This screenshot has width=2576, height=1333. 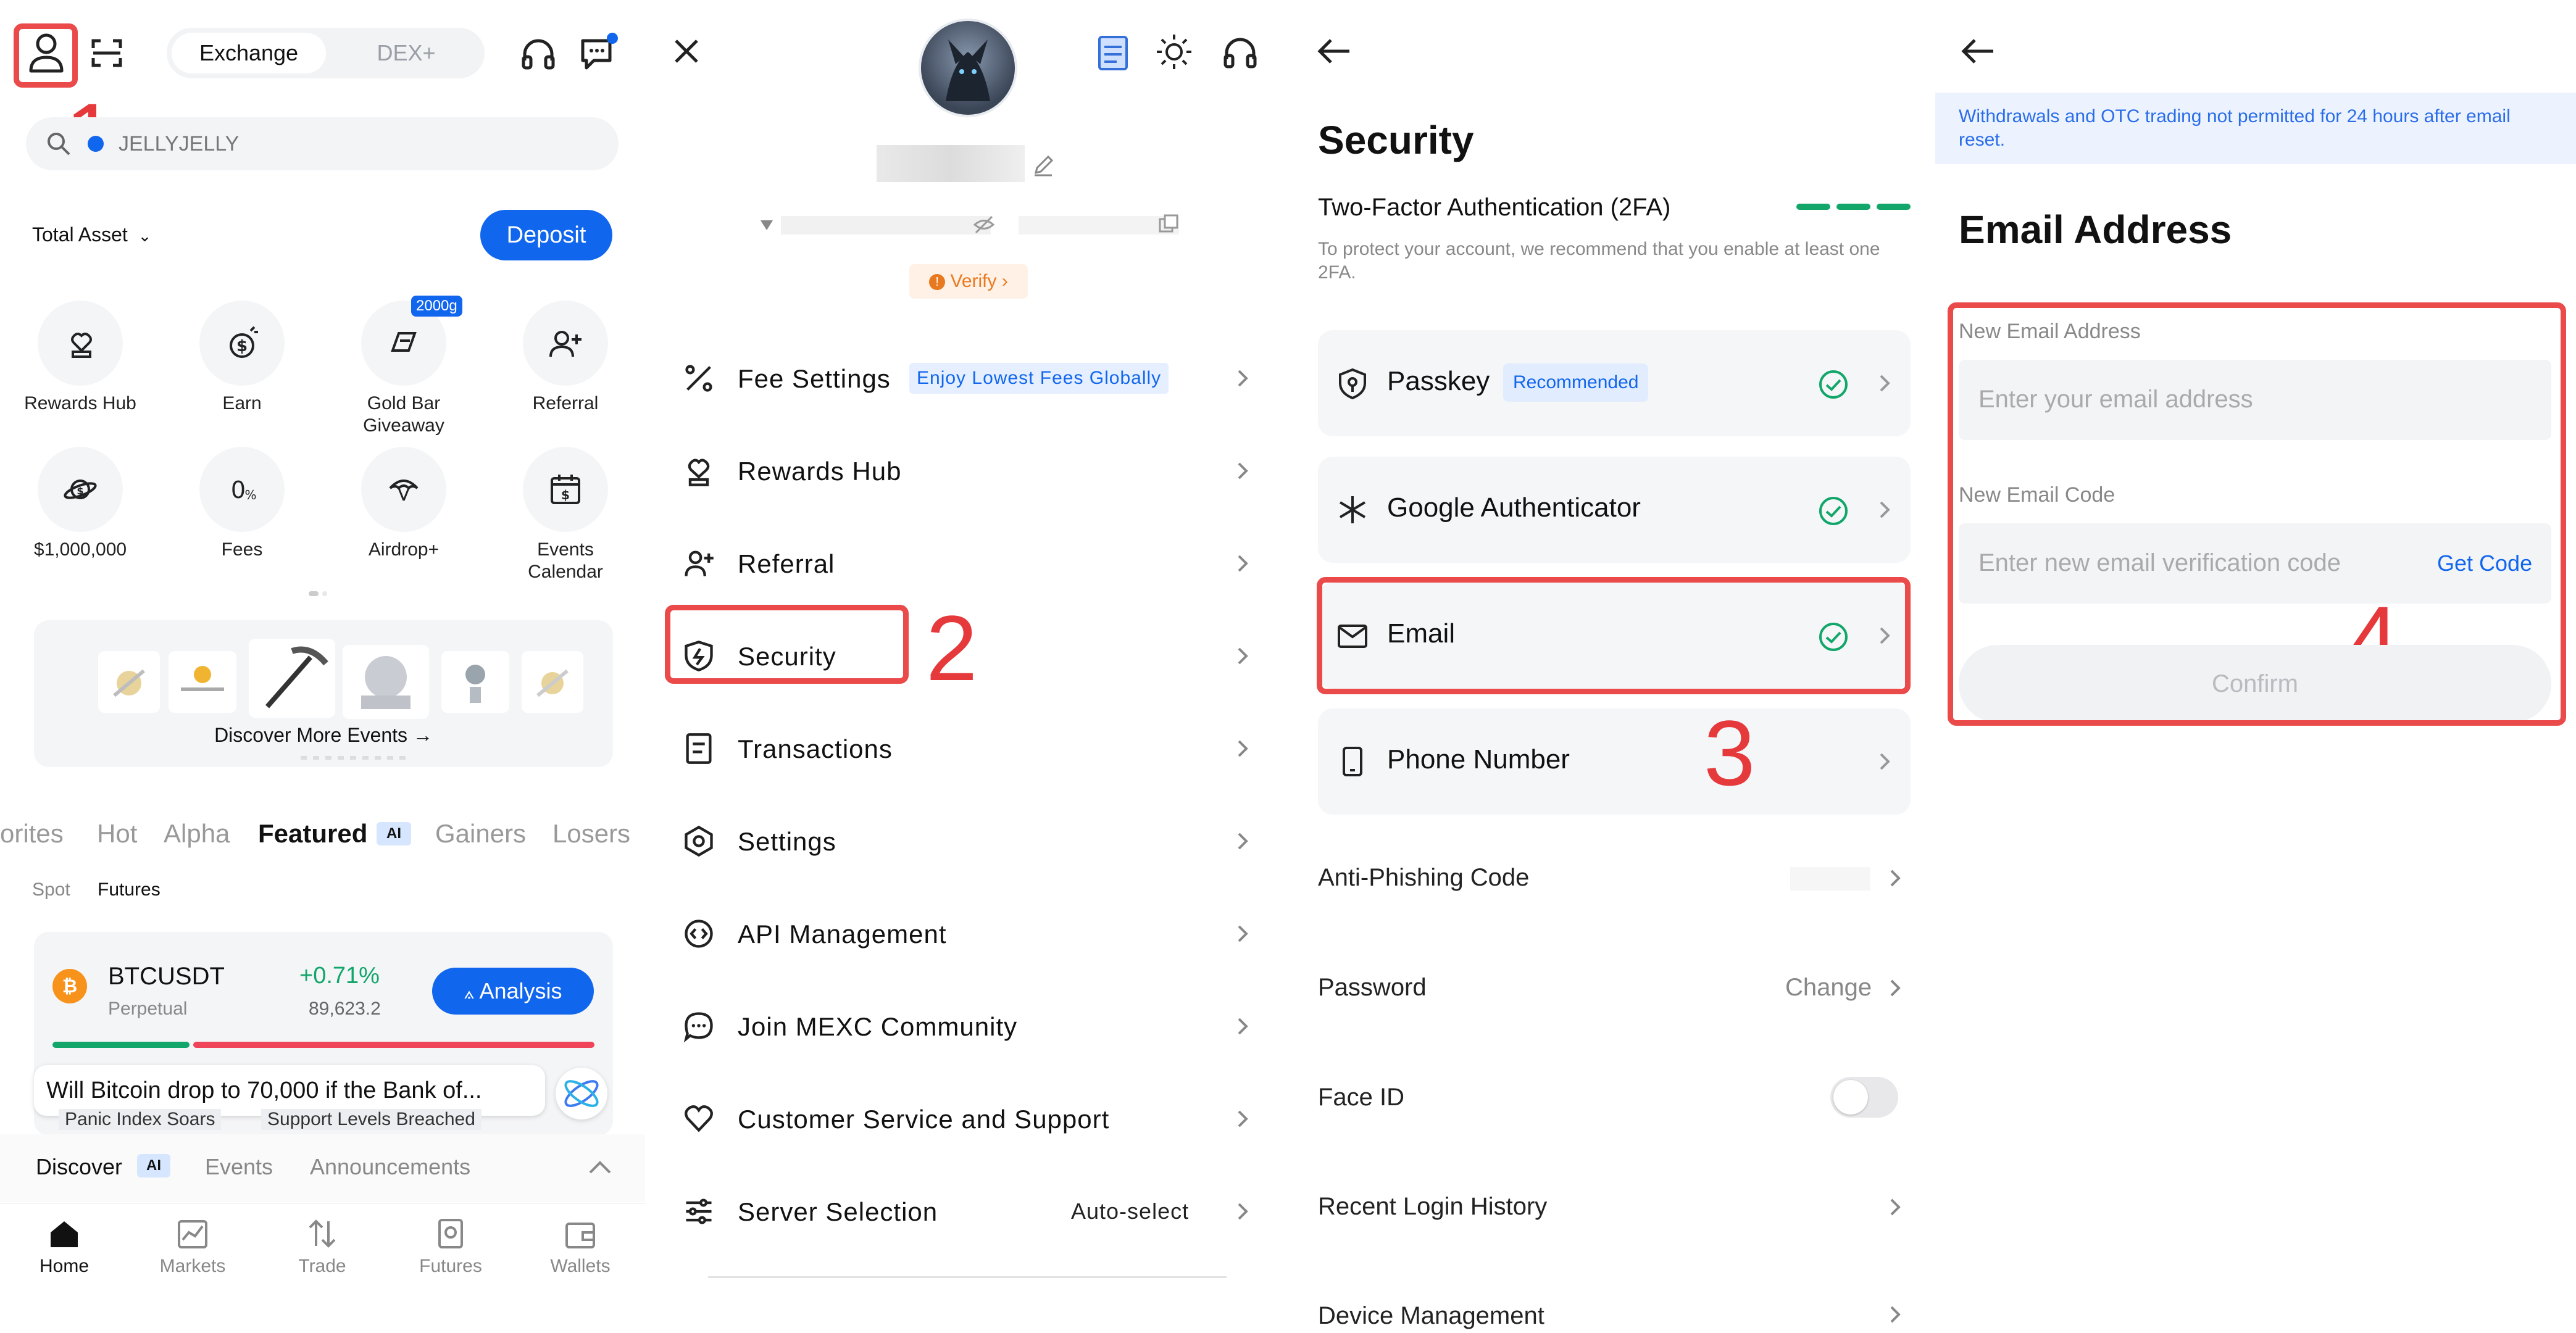 I want to click on step-2-highlight, so click(x=787, y=644).